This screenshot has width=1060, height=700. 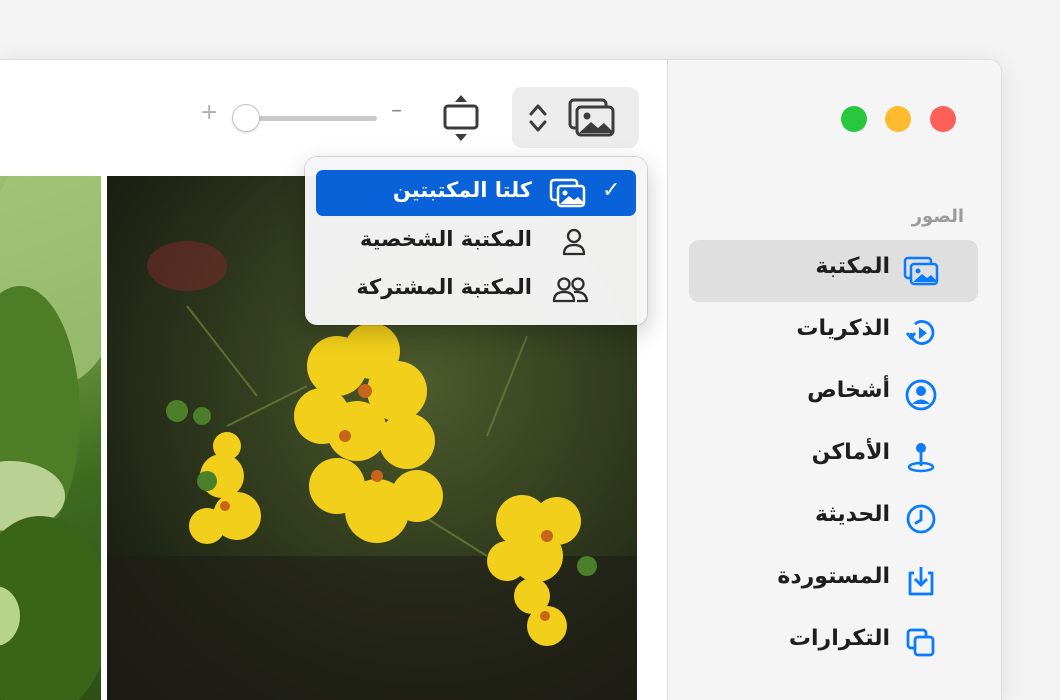 What do you see at coordinates (839, 638) in the screenshot?
I see `sidebar-item-label: التكرارات` at bounding box center [839, 638].